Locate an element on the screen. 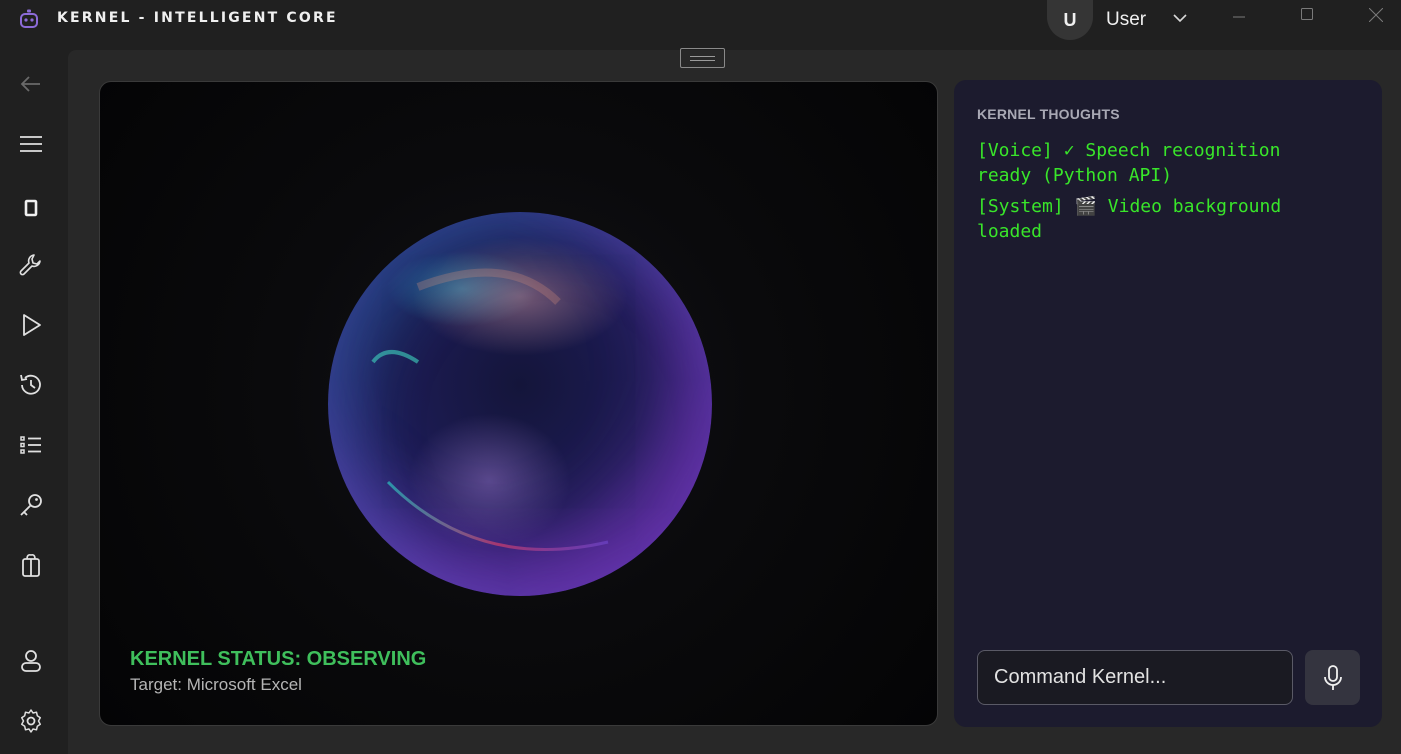 The width and height of the screenshot is (1401, 754). gift-icon is located at coordinates (31, 565).